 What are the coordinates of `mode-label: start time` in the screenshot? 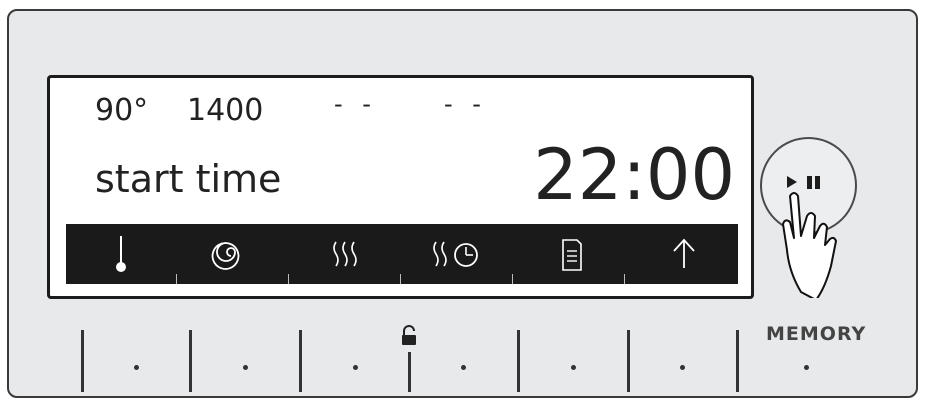 It's located at (188, 179).